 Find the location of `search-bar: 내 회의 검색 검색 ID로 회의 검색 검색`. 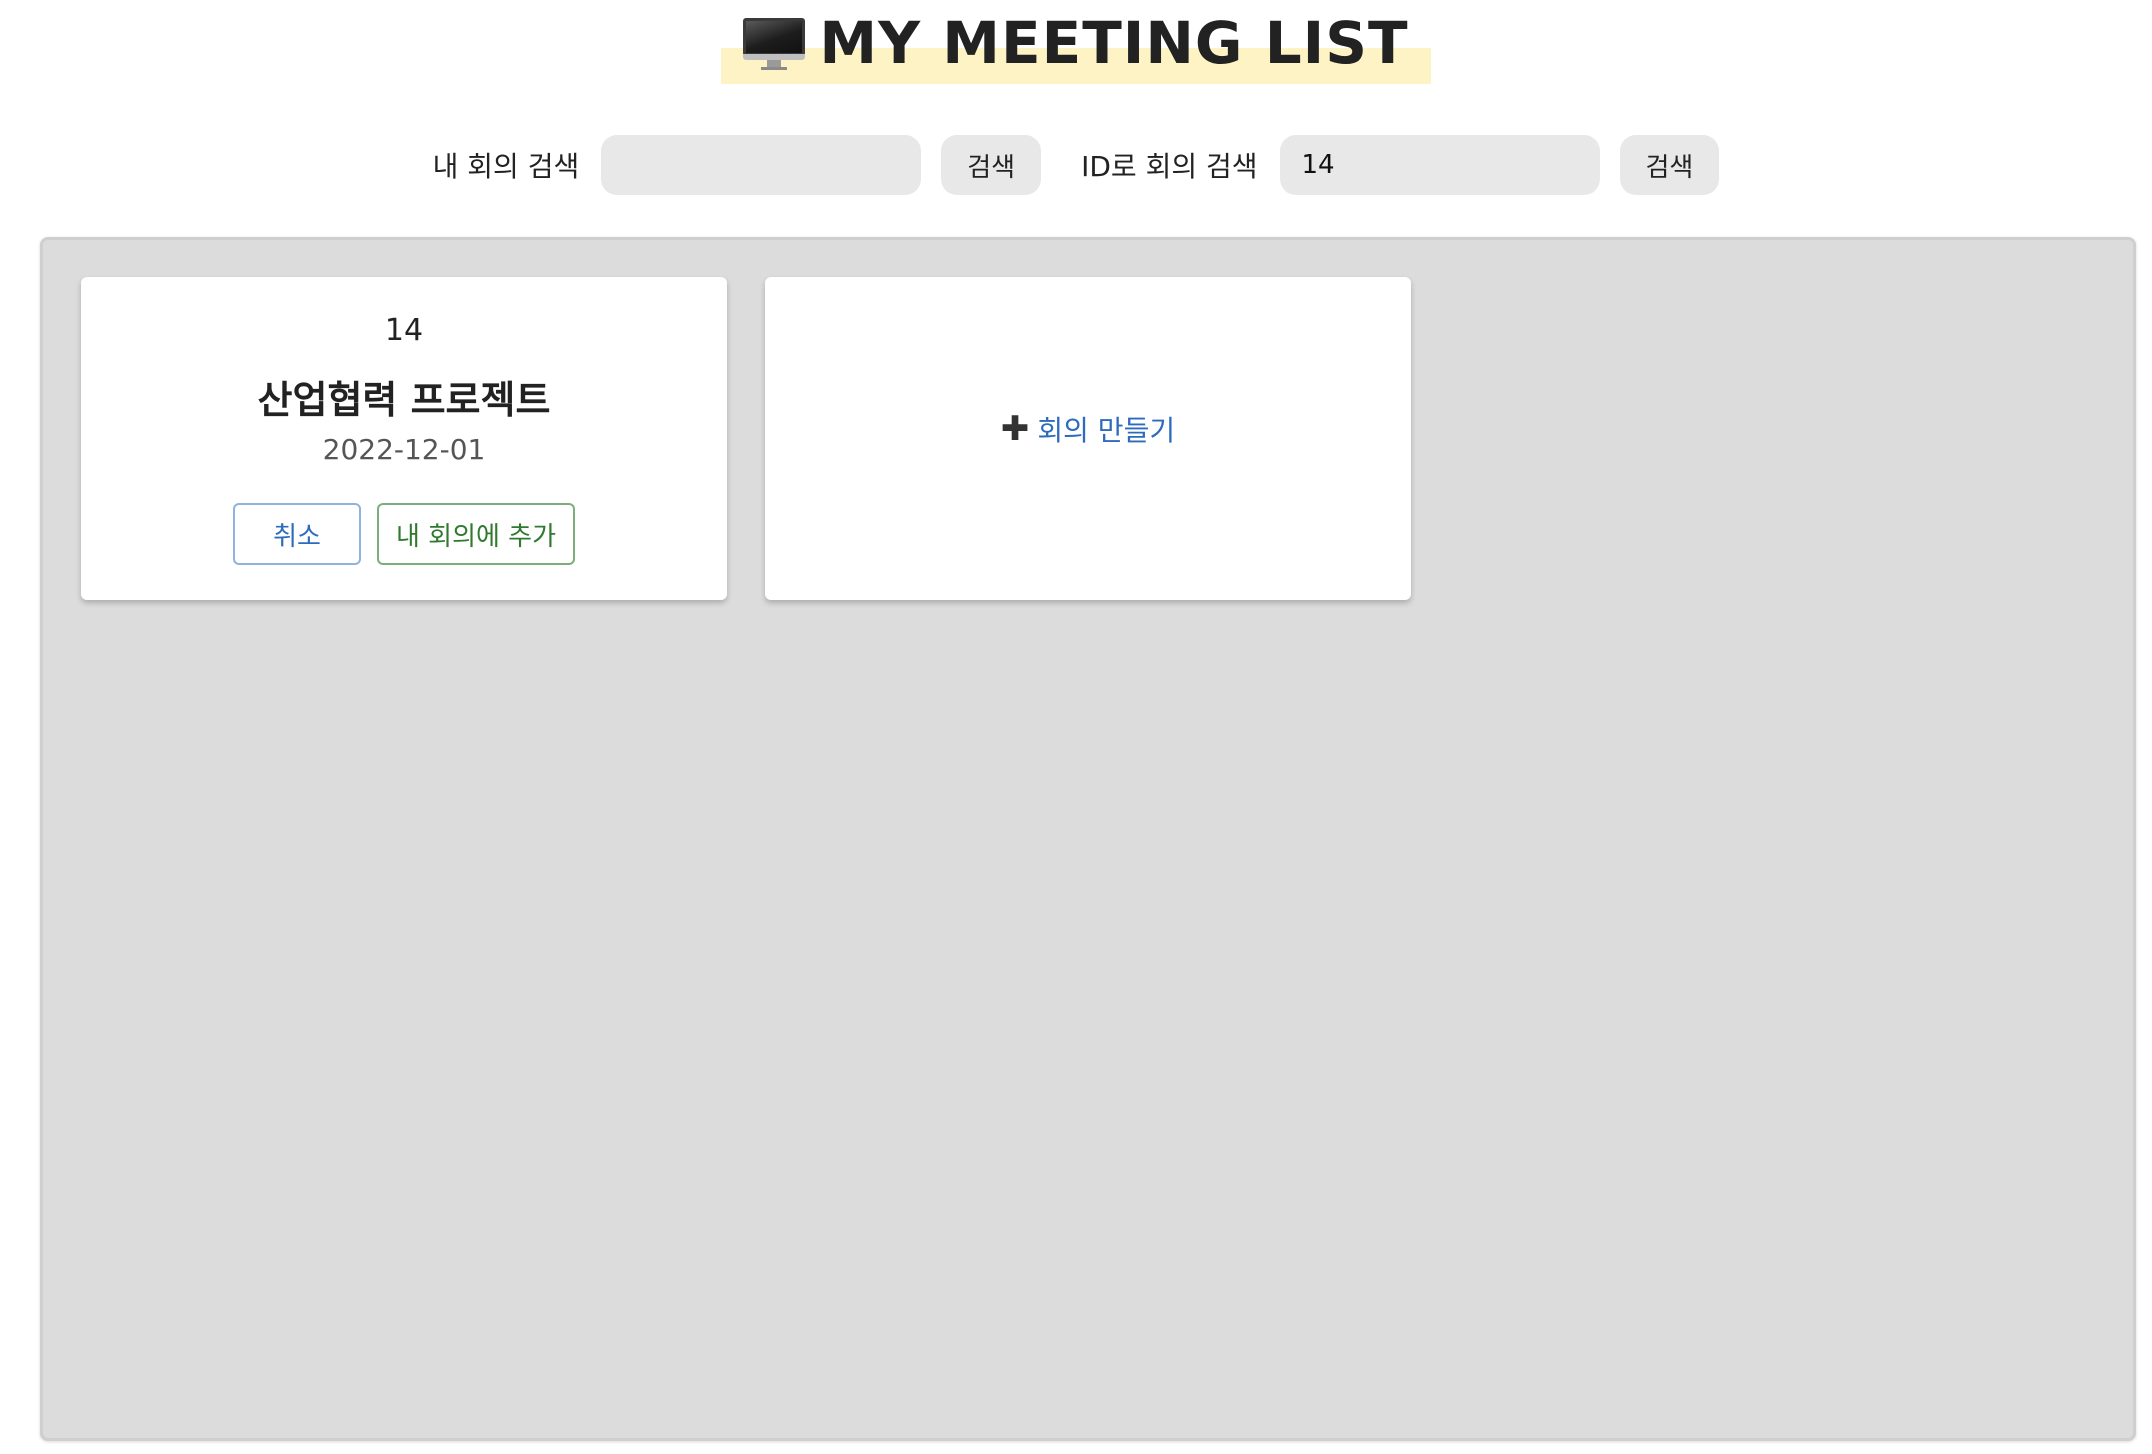

search-bar: 내 회의 검색 검색 ID로 회의 검색 검색 is located at coordinates (1076, 165).